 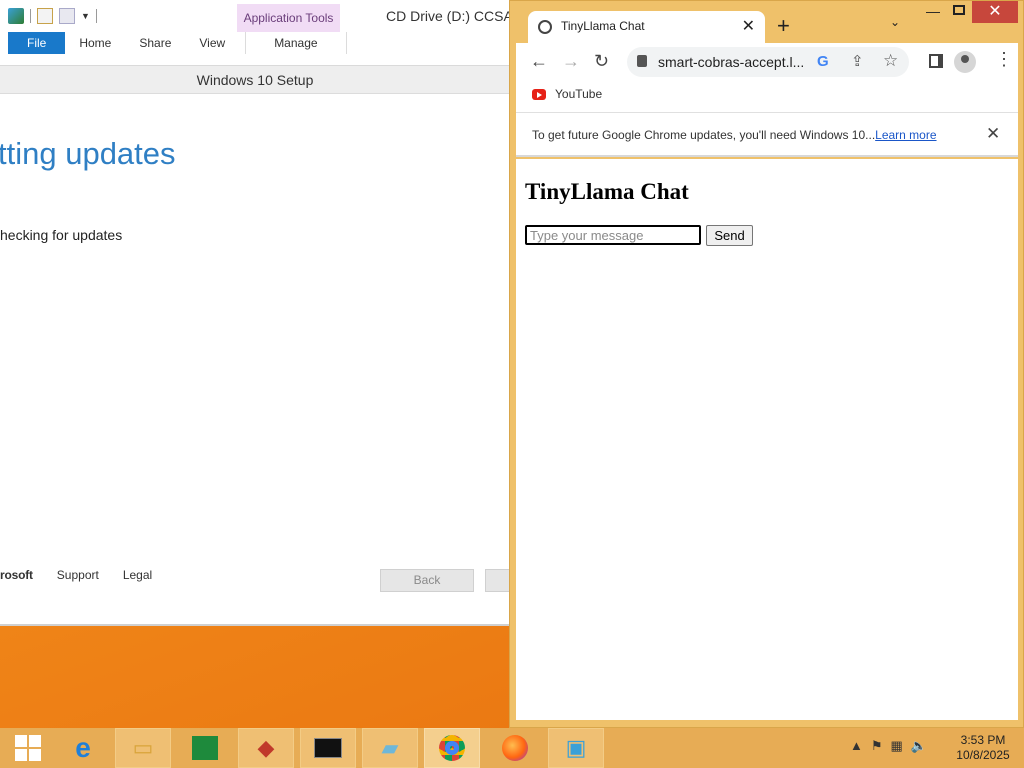 What do you see at coordinates (767, 22) in the screenshot?
I see `tab-strip: TinyLlama Chat ✕ + ⌄ — ✕` at bounding box center [767, 22].